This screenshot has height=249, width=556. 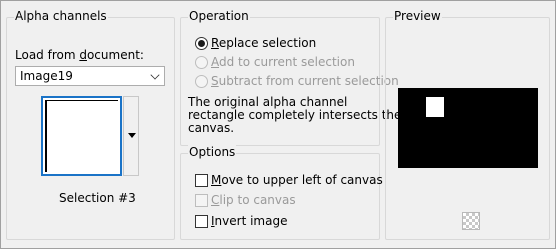 I want to click on replace-selection-radio, so click(x=201, y=43).